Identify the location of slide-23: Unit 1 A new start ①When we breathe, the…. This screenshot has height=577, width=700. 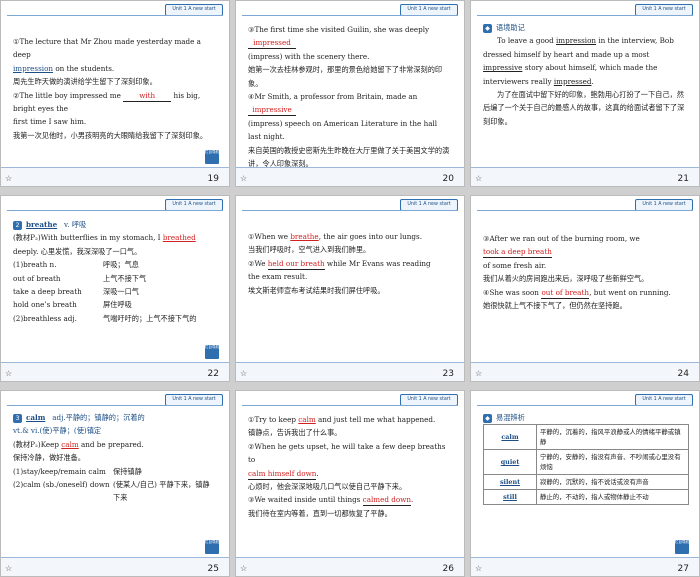
(350, 288).